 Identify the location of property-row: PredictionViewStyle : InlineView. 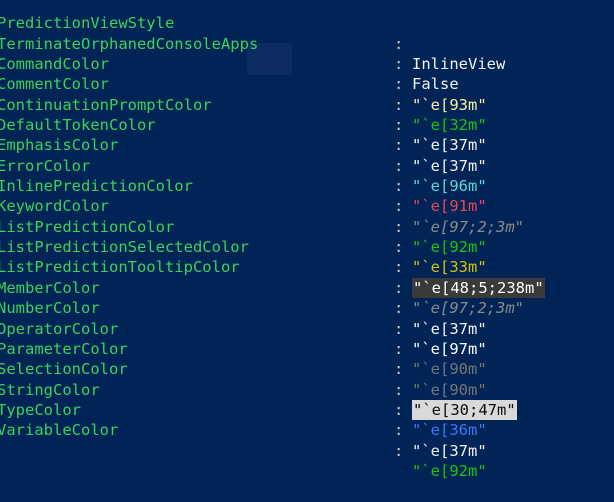
(307, 36).